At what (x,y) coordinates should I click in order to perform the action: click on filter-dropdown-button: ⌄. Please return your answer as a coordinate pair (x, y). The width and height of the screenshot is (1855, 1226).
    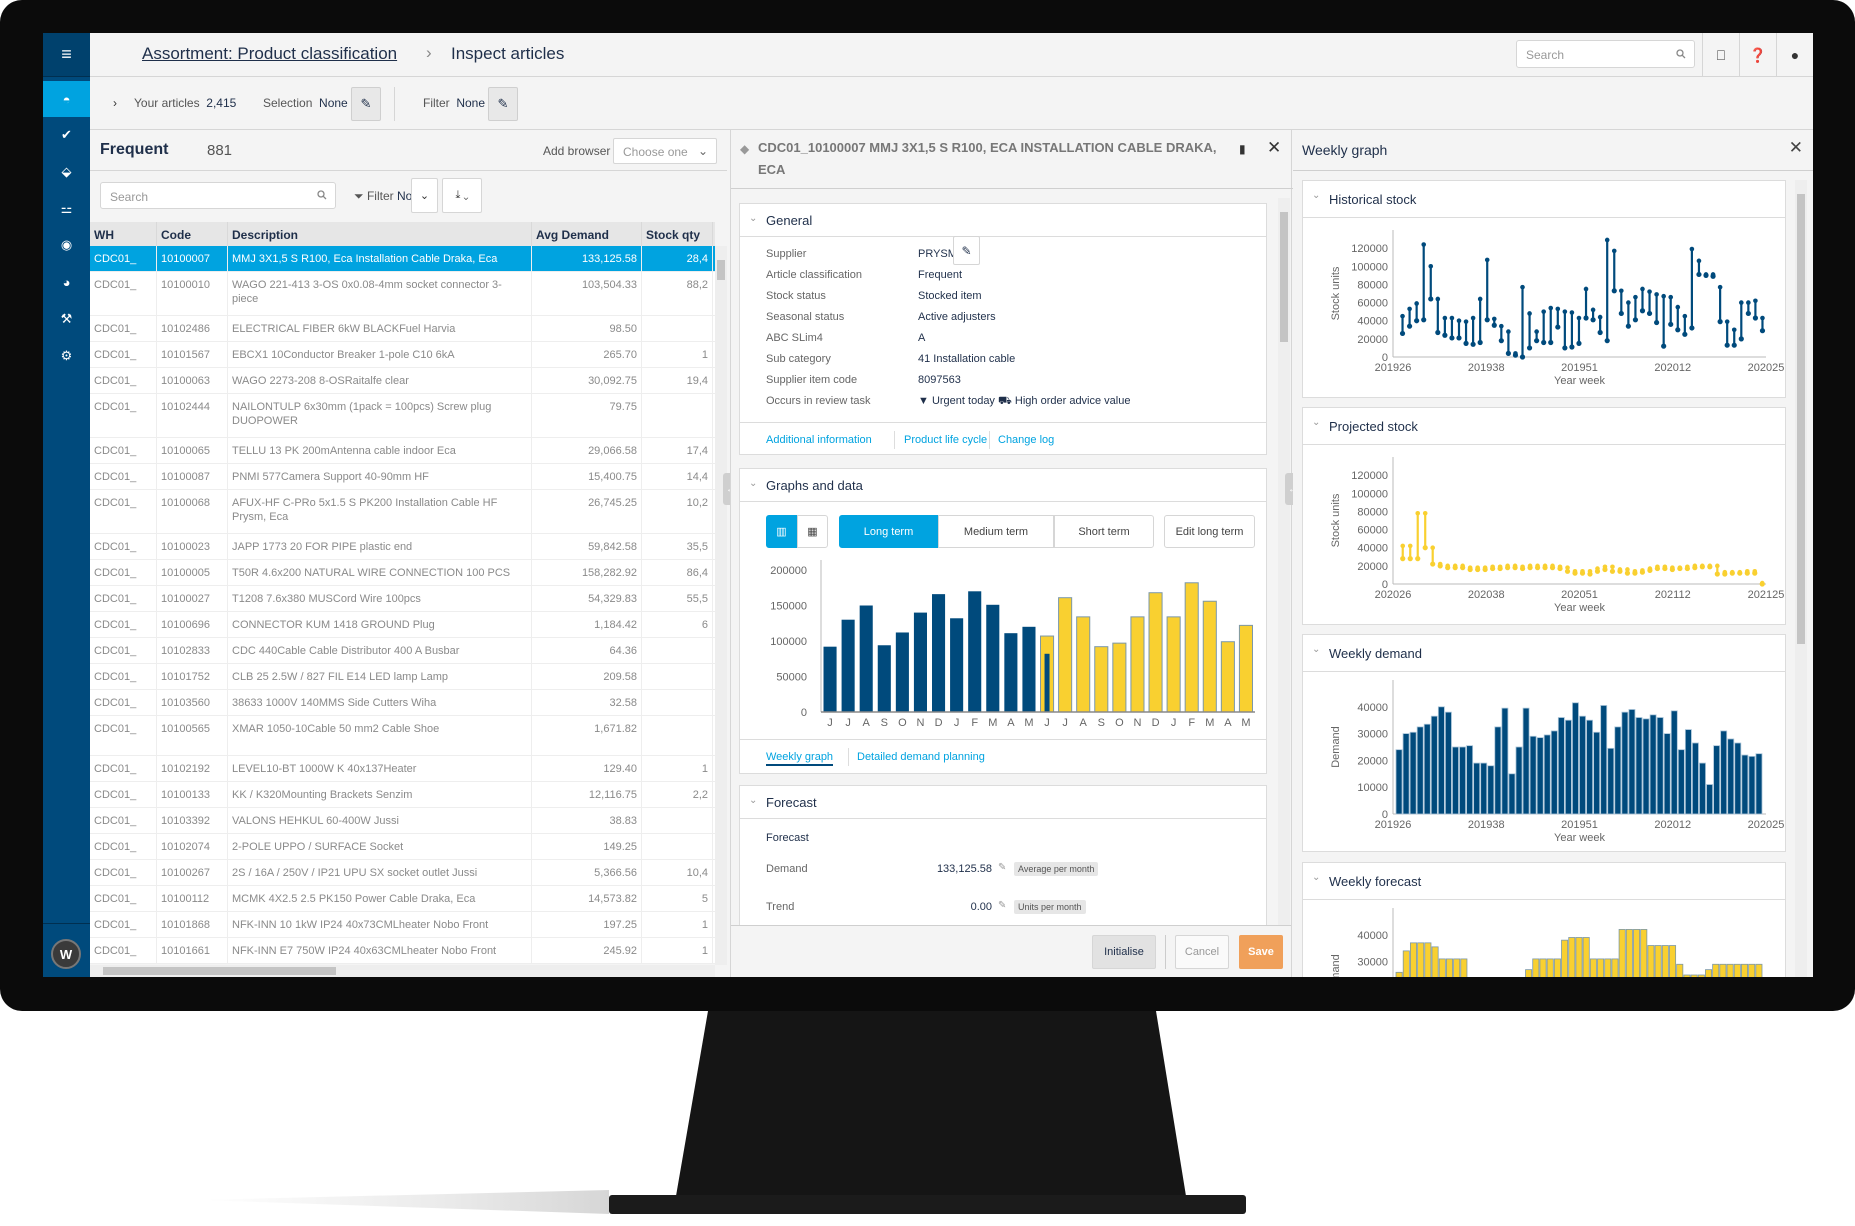
    Looking at the image, I should click on (424, 195).